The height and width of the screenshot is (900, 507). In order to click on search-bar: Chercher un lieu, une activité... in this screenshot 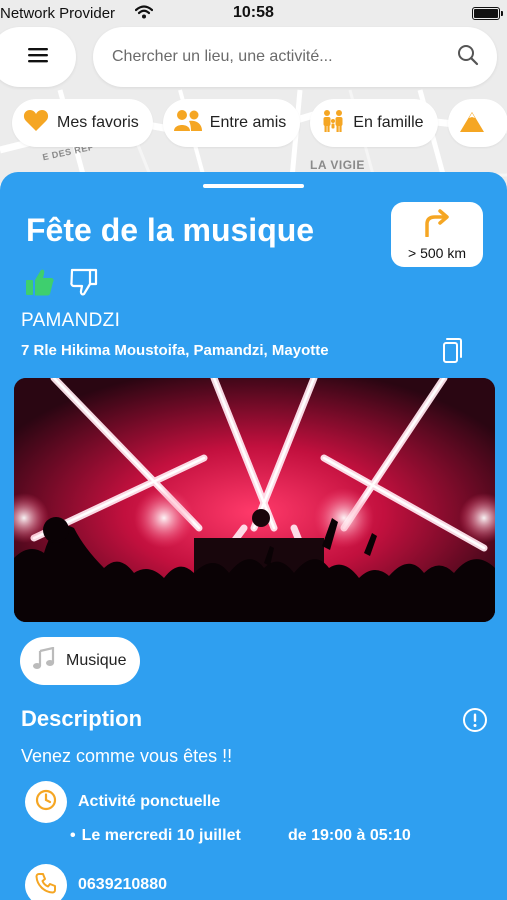, I will do `click(295, 57)`.